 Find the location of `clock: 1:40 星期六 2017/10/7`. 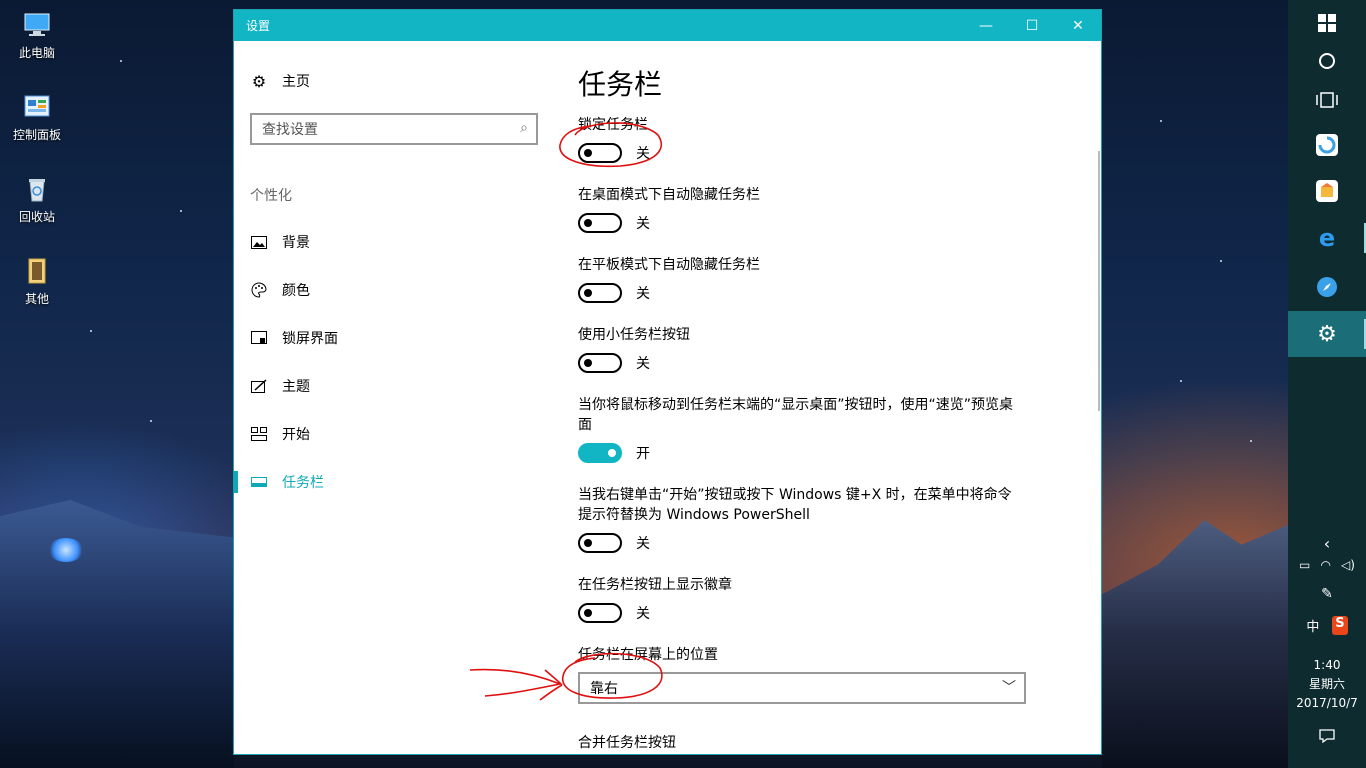

clock: 1:40 星期六 2017/10/7 is located at coordinates (1327, 684).